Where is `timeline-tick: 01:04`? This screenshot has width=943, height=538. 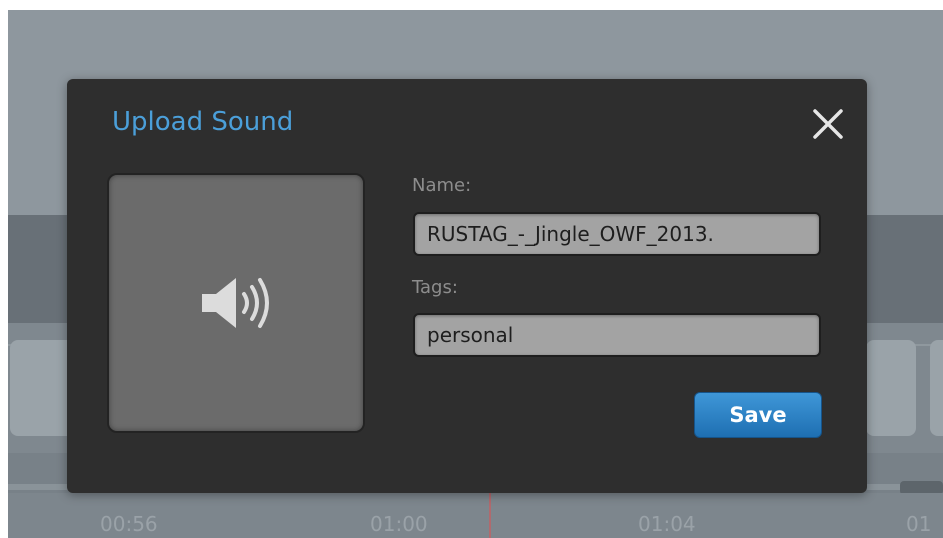 timeline-tick: 01:04 is located at coordinates (667, 524).